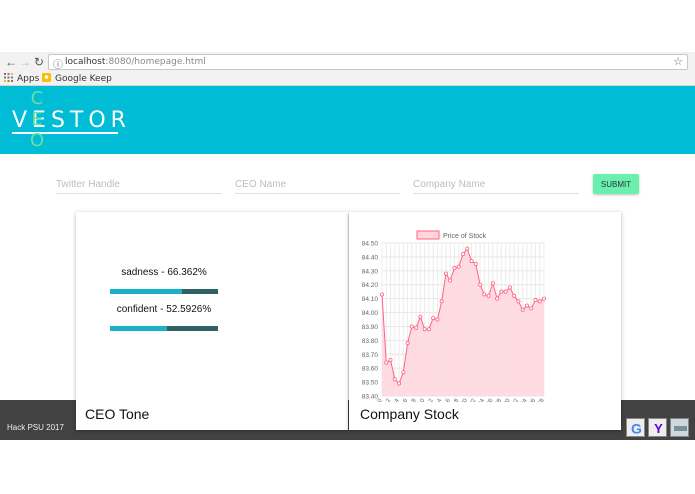  Describe the element at coordinates (499, 399) in the screenshot. I see `x-tick-label: 28` at that location.